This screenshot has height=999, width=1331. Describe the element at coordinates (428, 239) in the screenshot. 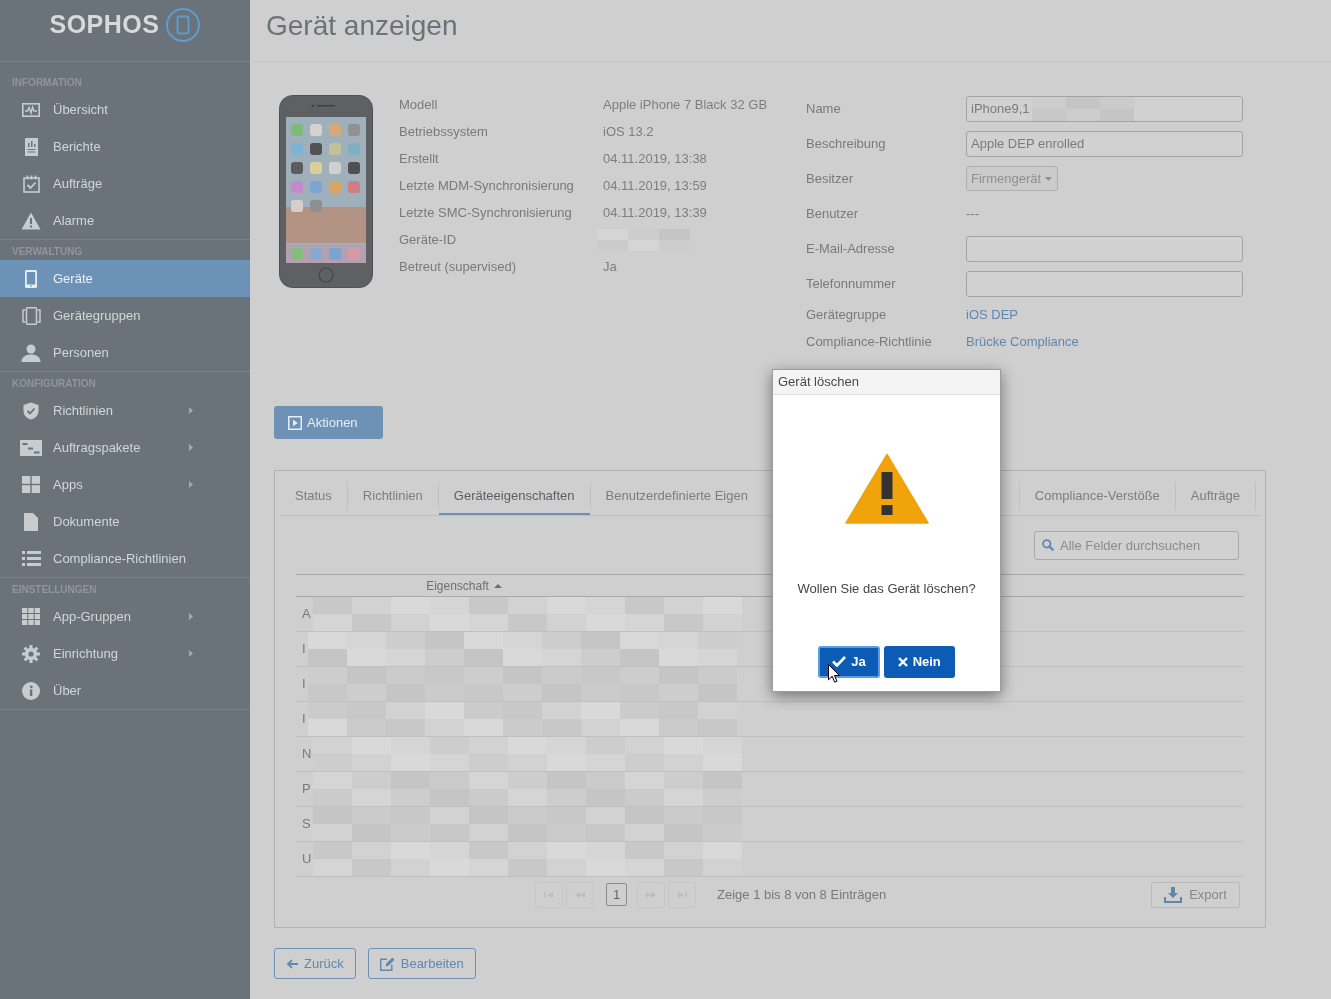

I see `detail-label: Geräte-ID` at that location.